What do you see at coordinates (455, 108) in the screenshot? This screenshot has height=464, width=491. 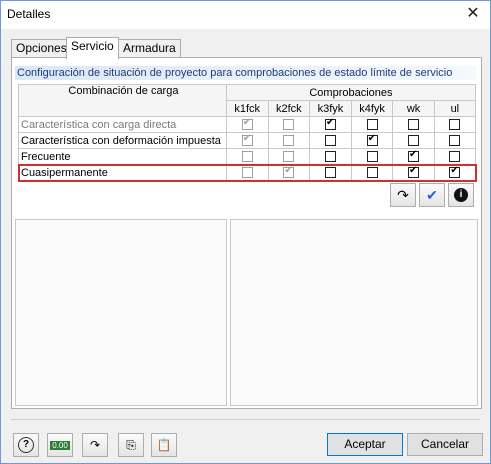 I see `check-header: ul` at bounding box center [455, 108].